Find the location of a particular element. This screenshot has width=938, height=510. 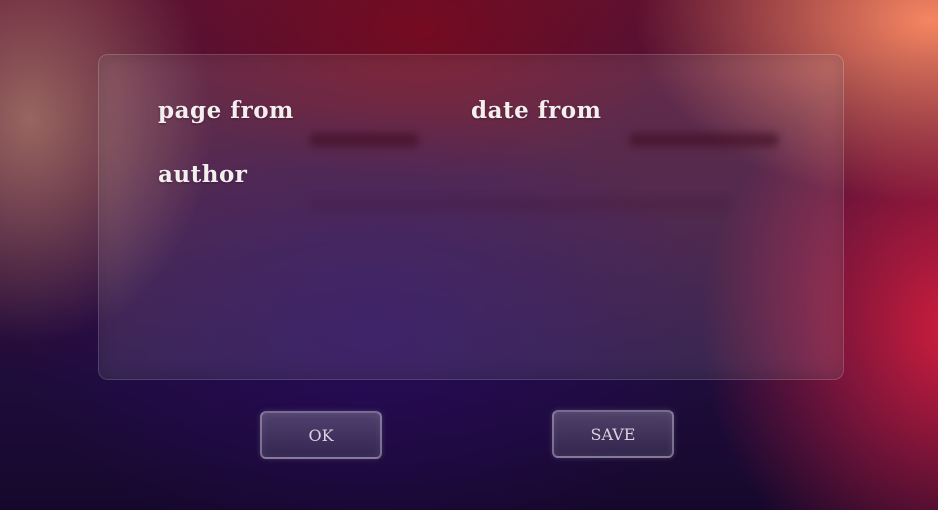

ok-button: OK is located at coordinates (321, 435).